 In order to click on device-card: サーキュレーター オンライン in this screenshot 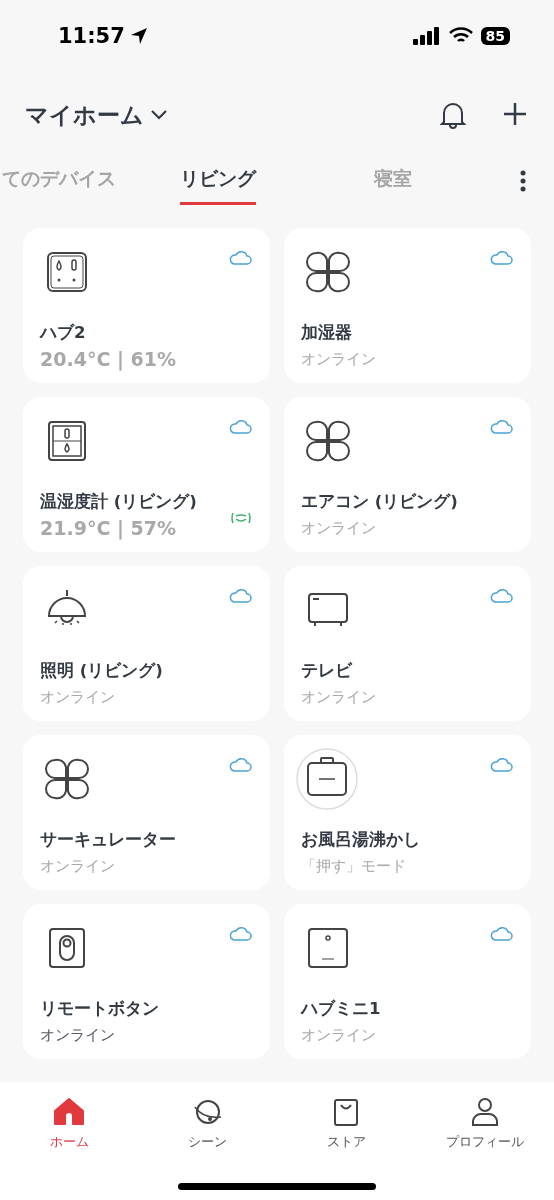, I will do `click(146, 812)`.